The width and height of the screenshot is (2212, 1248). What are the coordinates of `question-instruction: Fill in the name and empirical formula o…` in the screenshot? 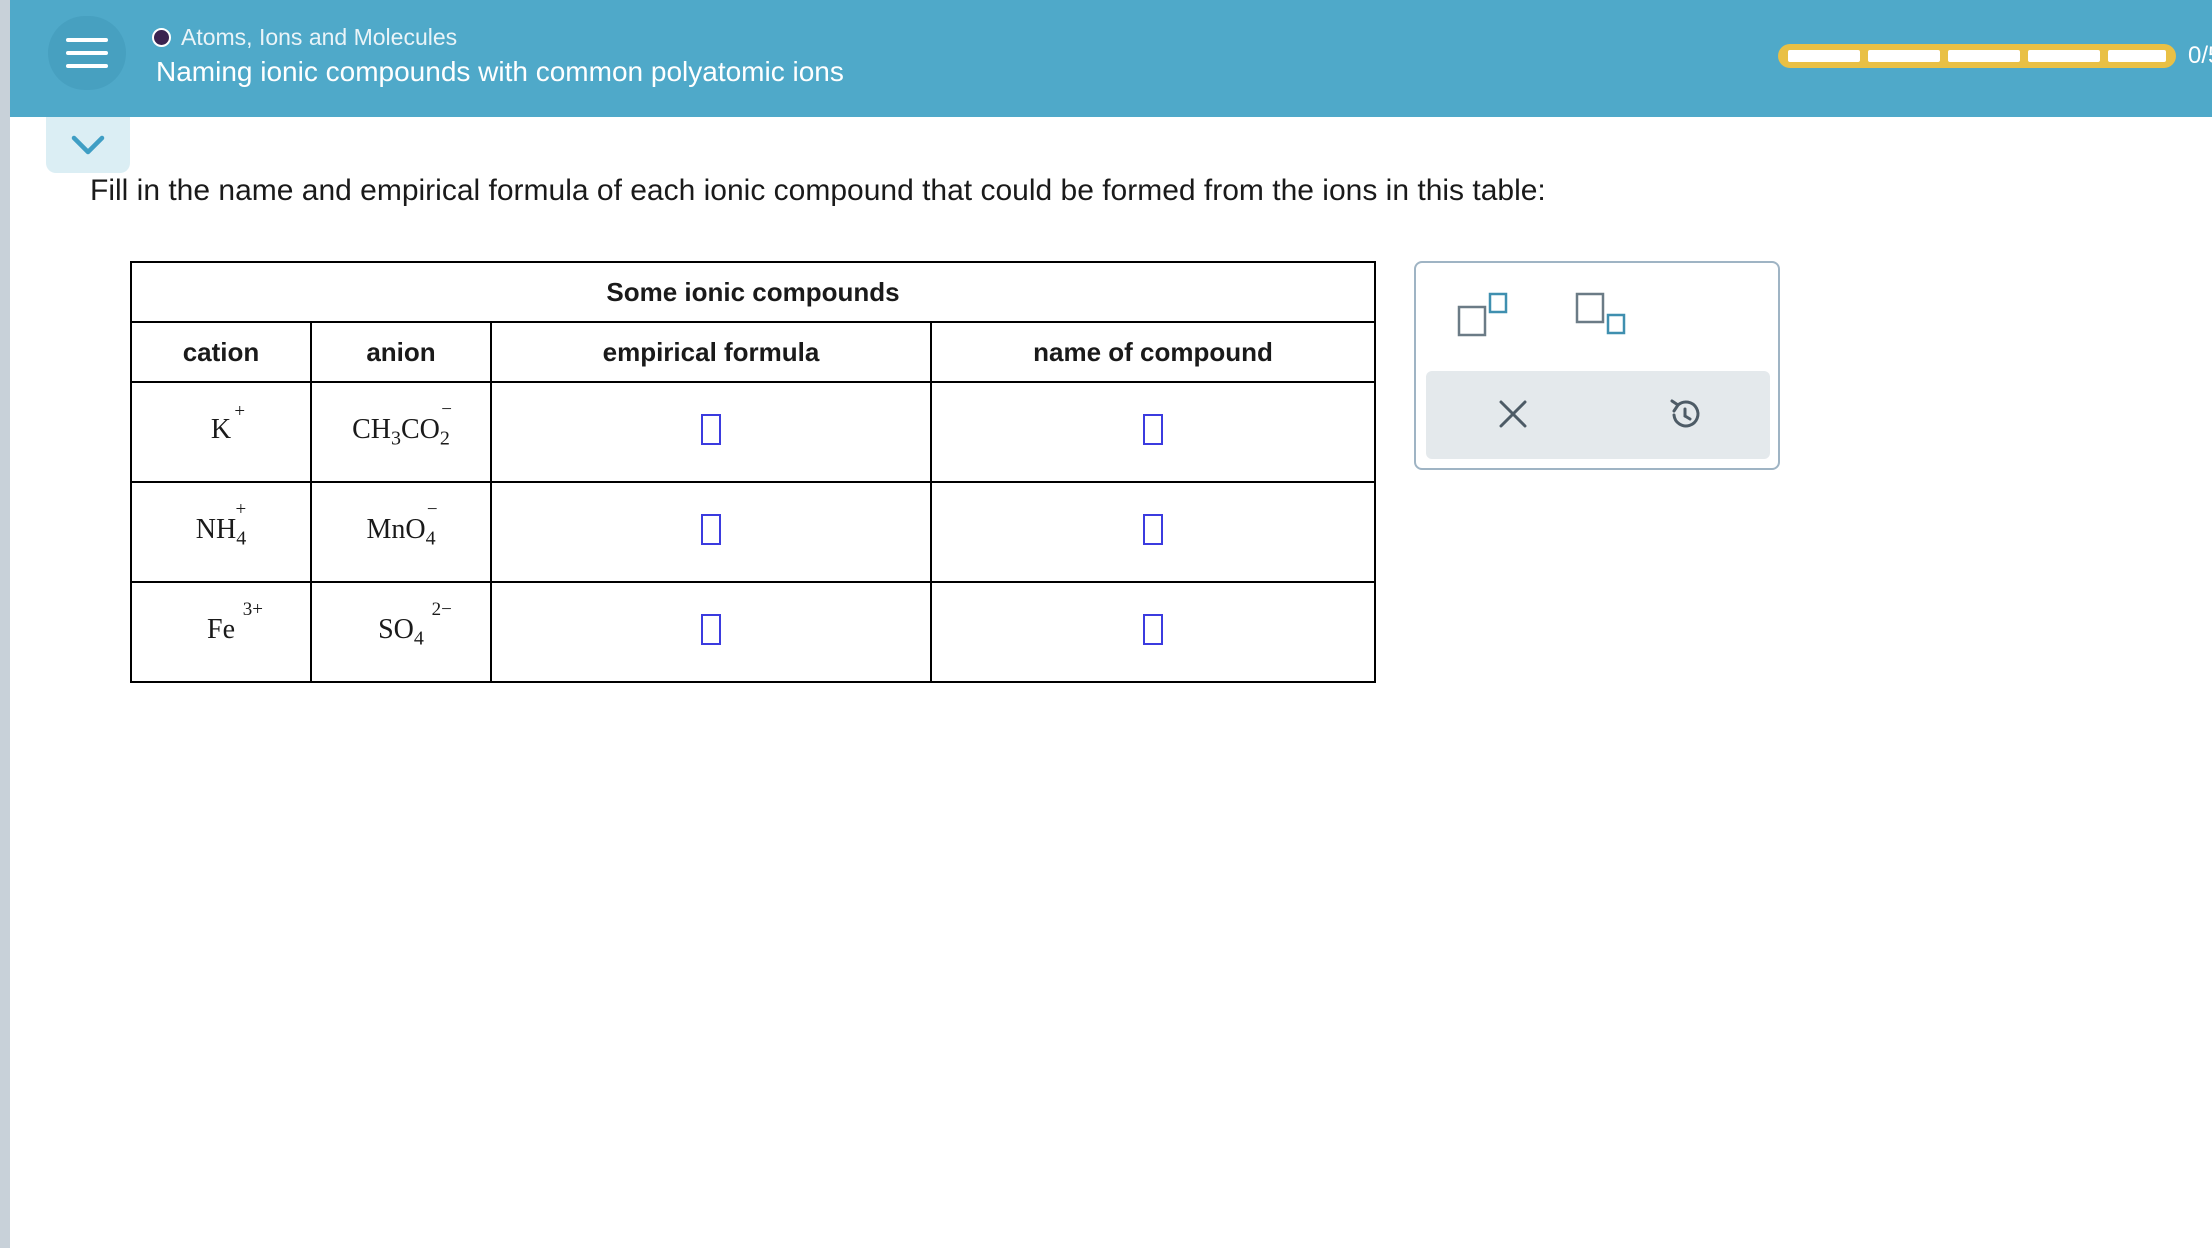 It's located at (818, 190).